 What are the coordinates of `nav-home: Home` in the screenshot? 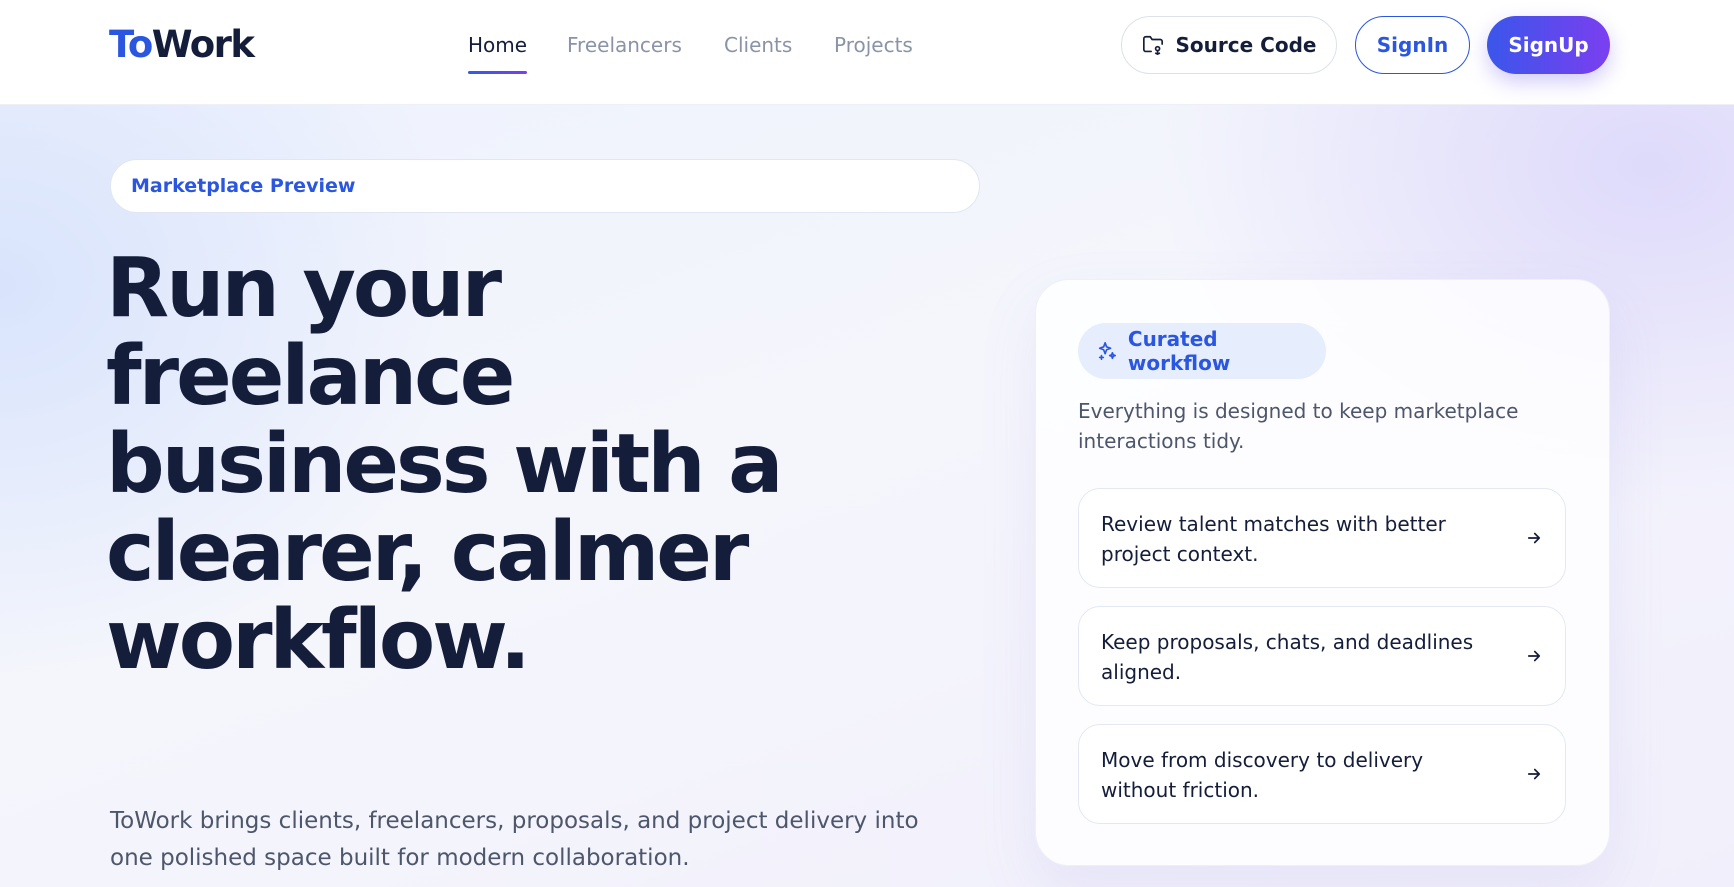 It's located at (498, 52).